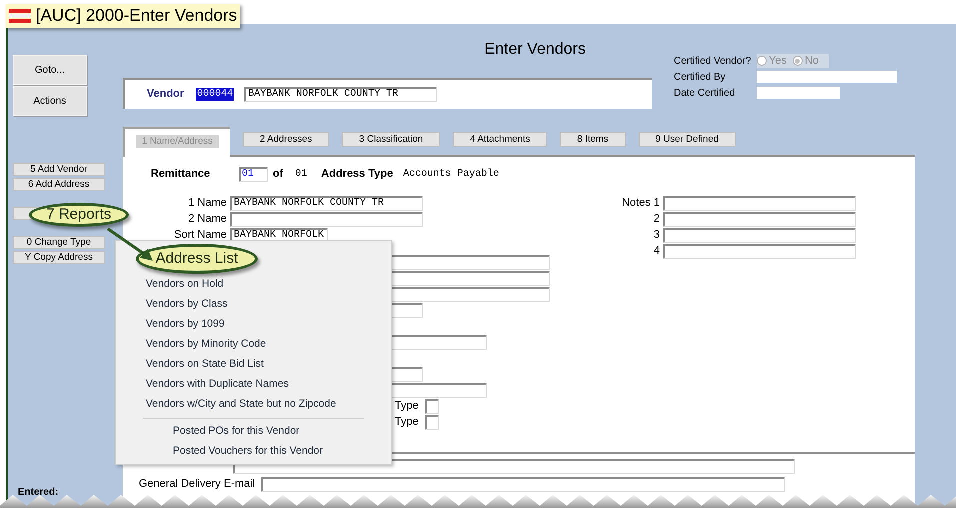  What do you see at coordinates (812, 61) in the screenshot?
I see `radio-label: No` at bounding box center [812, 61].